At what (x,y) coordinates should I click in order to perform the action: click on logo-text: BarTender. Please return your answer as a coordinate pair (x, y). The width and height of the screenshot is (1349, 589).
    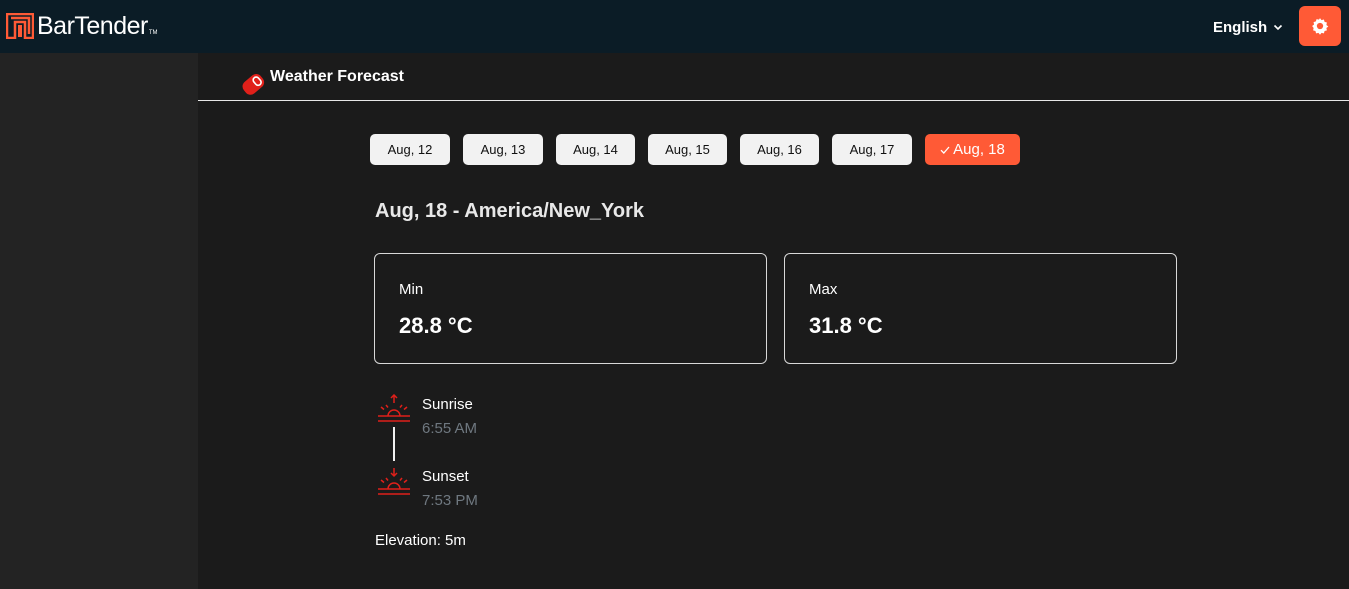
    Looking at the image, I should click on (92, 26).